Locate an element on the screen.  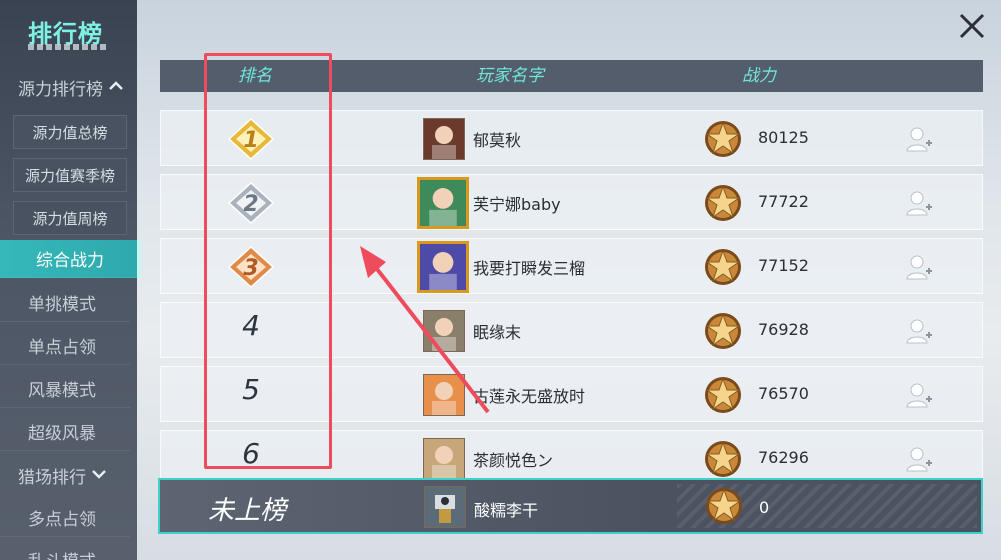
power-value: 80125 is located at coordinates (783, 137).